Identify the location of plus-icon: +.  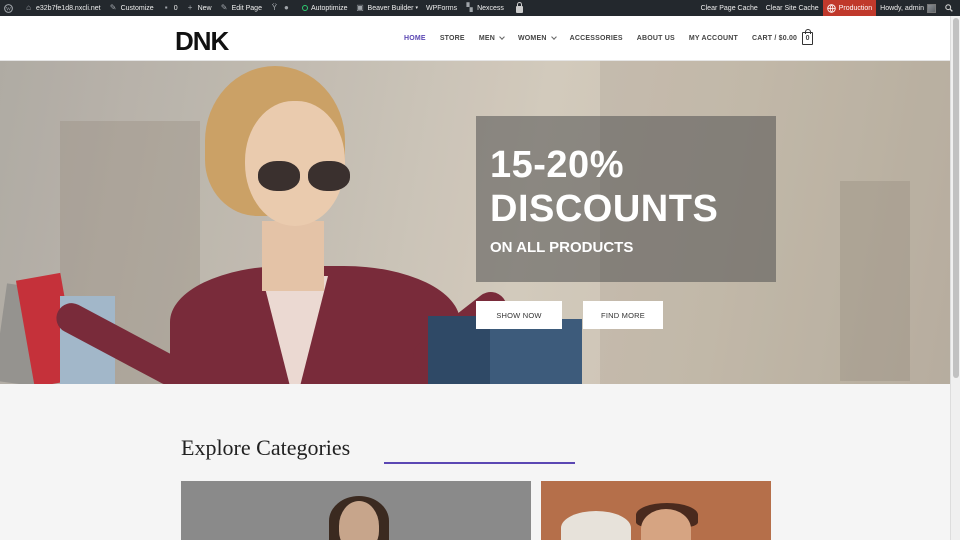
(190, 7).